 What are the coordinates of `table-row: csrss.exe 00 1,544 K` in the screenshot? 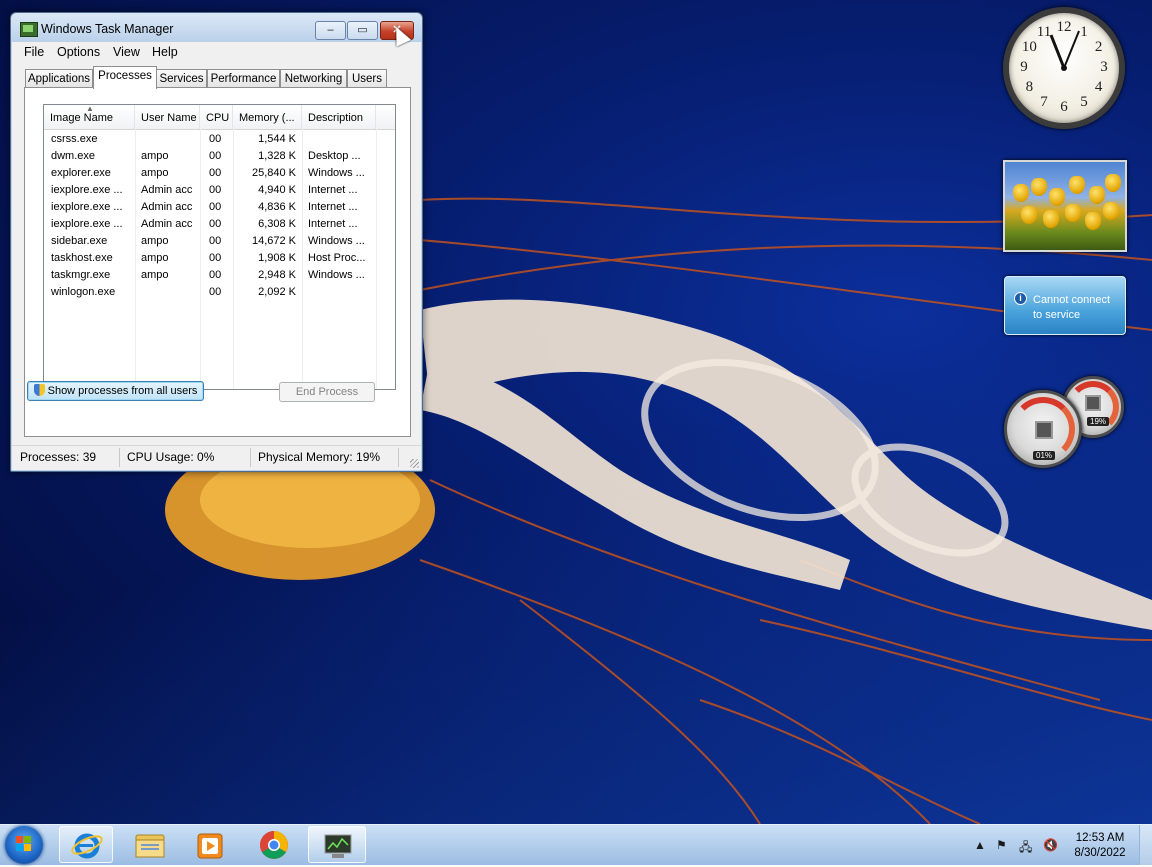 It's located at (219, 139).